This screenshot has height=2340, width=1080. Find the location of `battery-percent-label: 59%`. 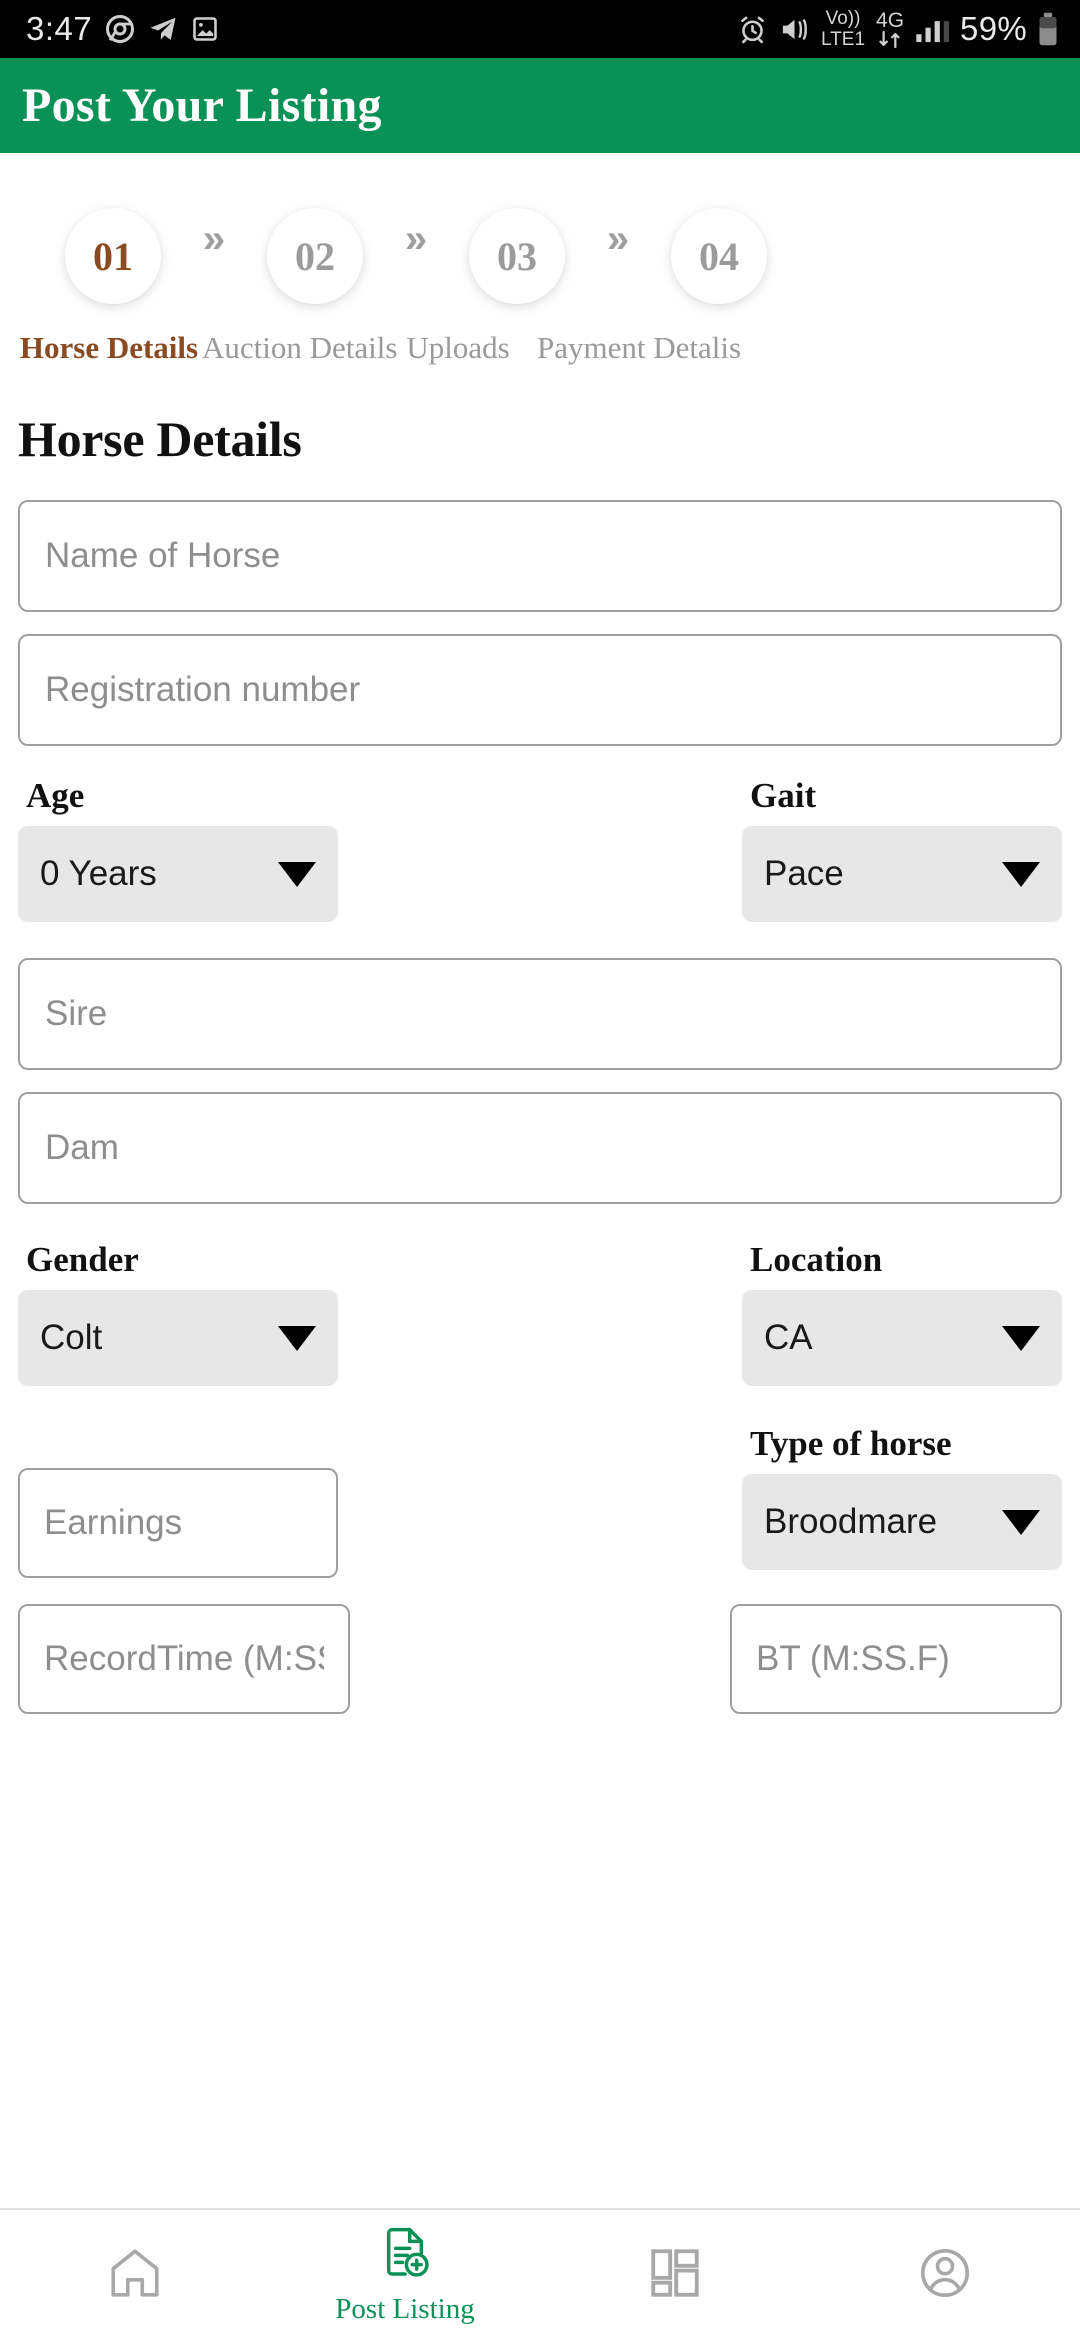

battery-percent-label: 59% is located at coordinates (993, 28).